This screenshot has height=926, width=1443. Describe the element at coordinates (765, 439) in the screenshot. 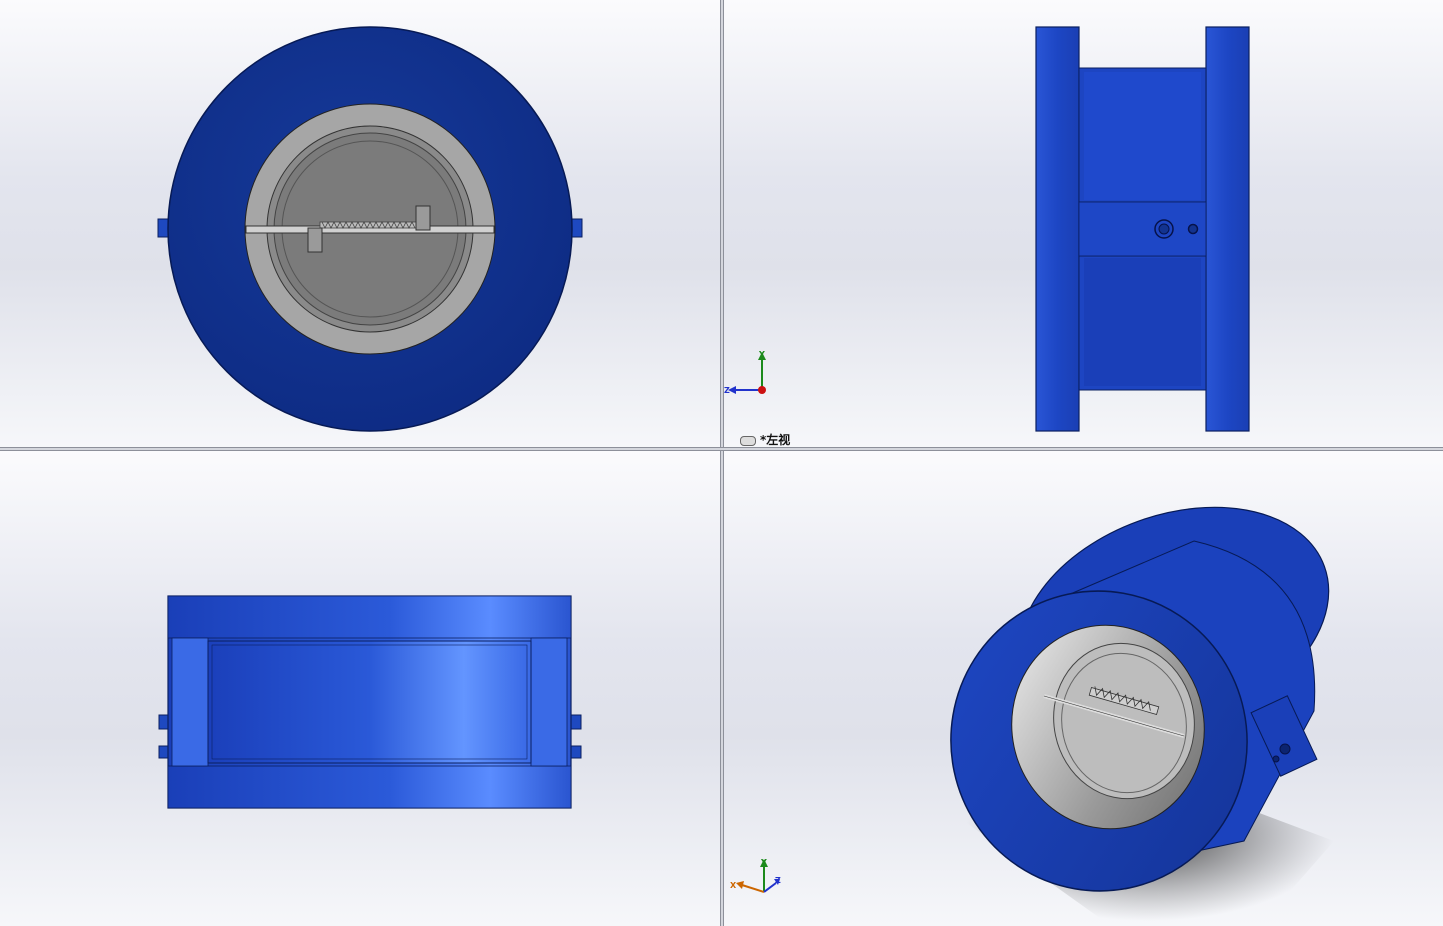

I see `view-label: *左视` at that location.